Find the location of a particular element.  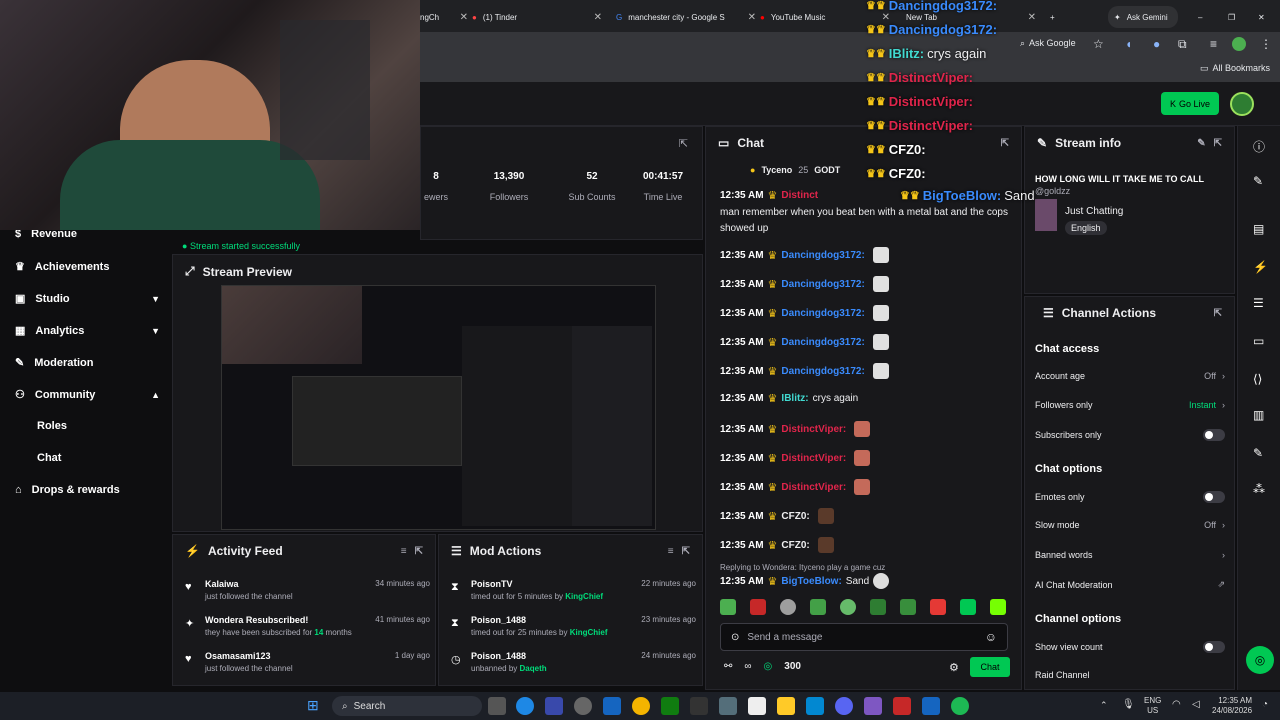

lightning-icon: ⚡ is located at coordinates (1260, 267).